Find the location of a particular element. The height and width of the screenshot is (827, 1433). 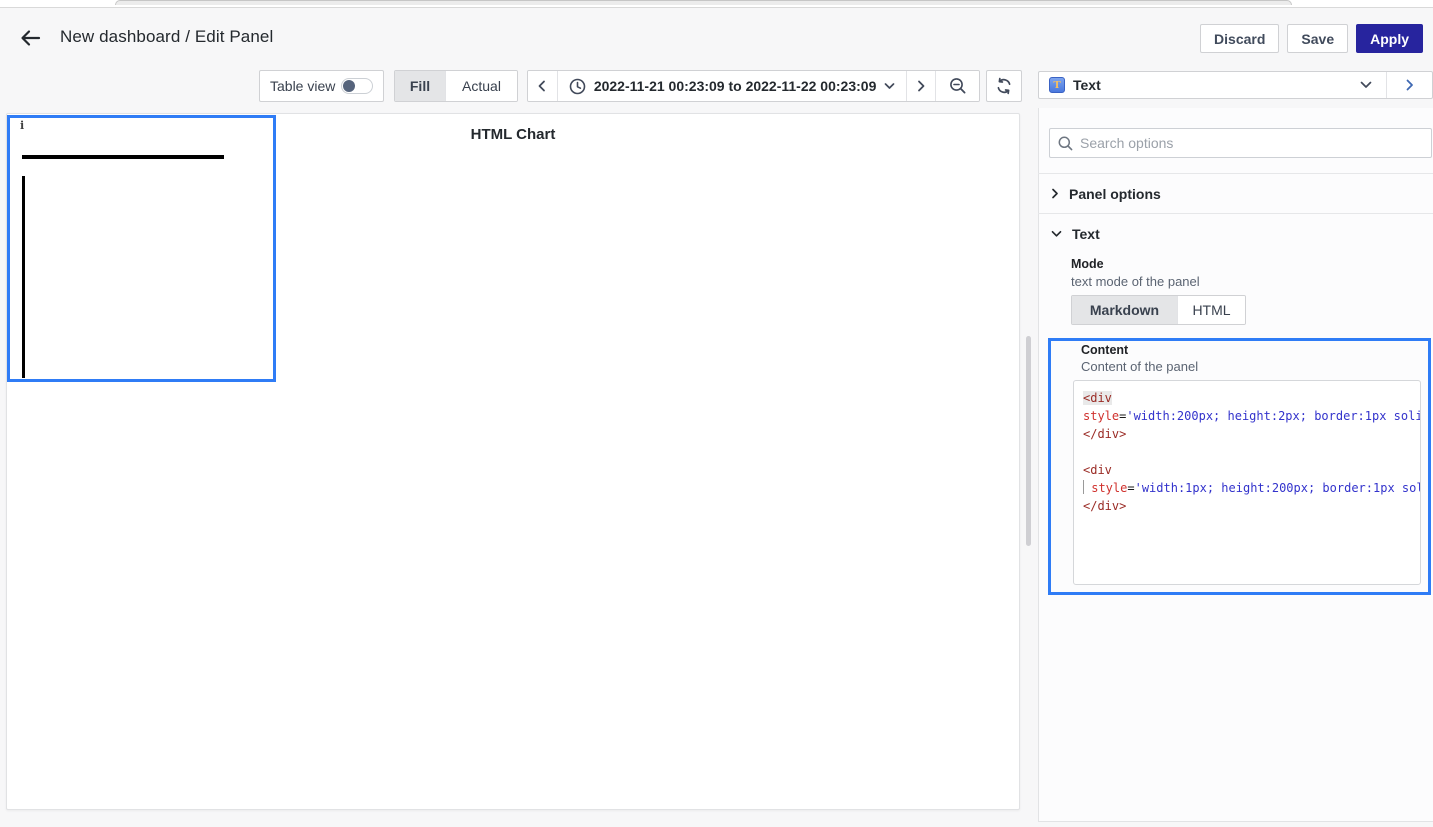

search-icon is located at coordinates (1065, 143).